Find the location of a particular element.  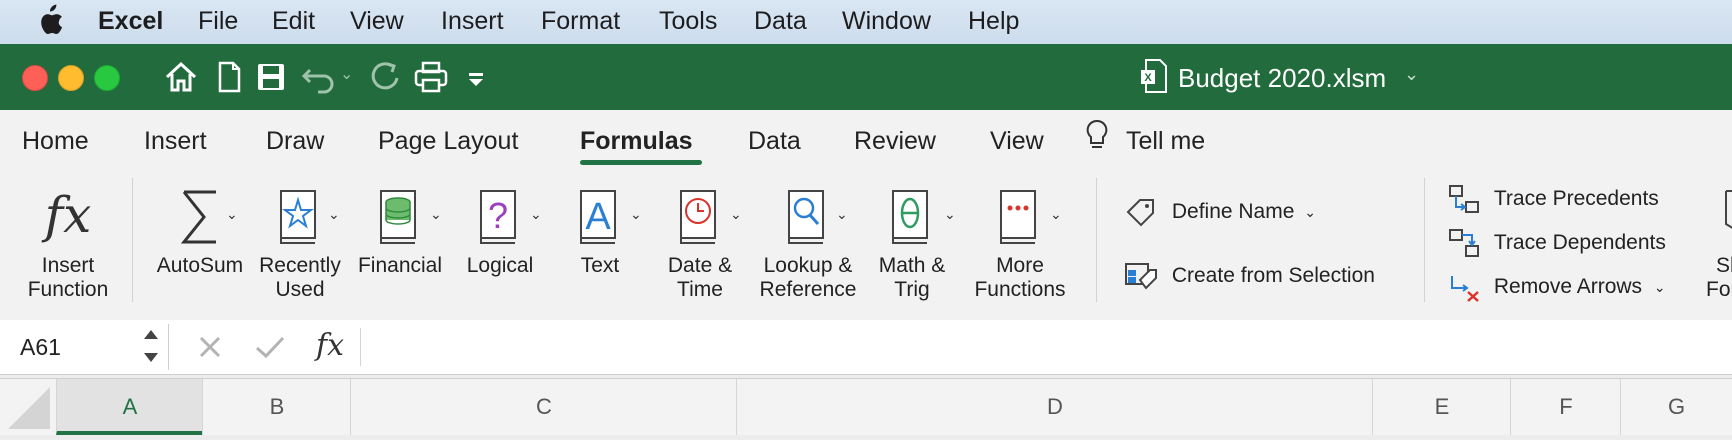

column-header-b: B is located at coordinates (276, 407).